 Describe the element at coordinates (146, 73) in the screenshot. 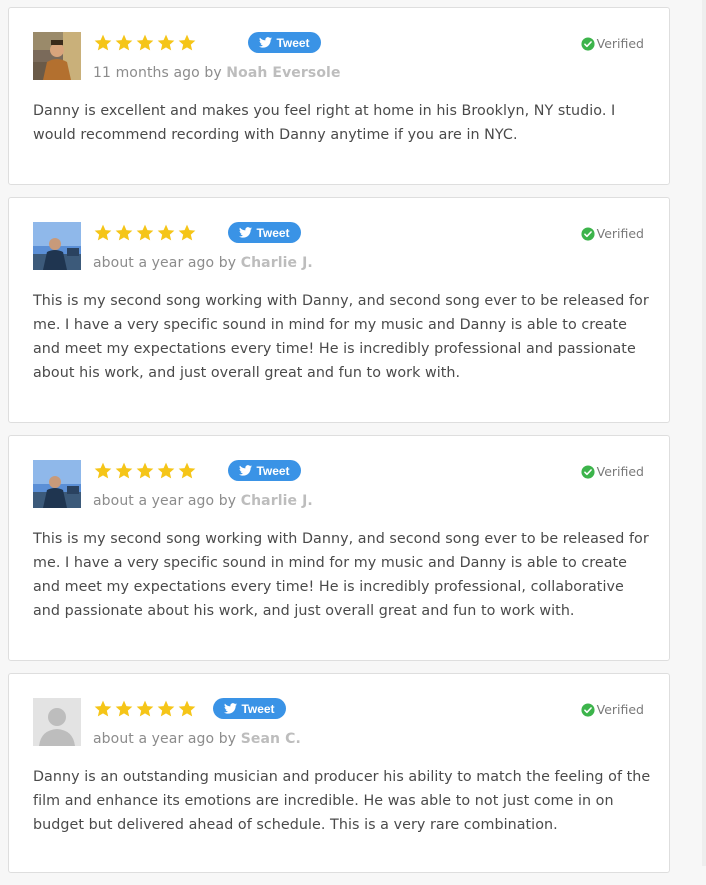

I see `review-time: 11 months ago` at that location.